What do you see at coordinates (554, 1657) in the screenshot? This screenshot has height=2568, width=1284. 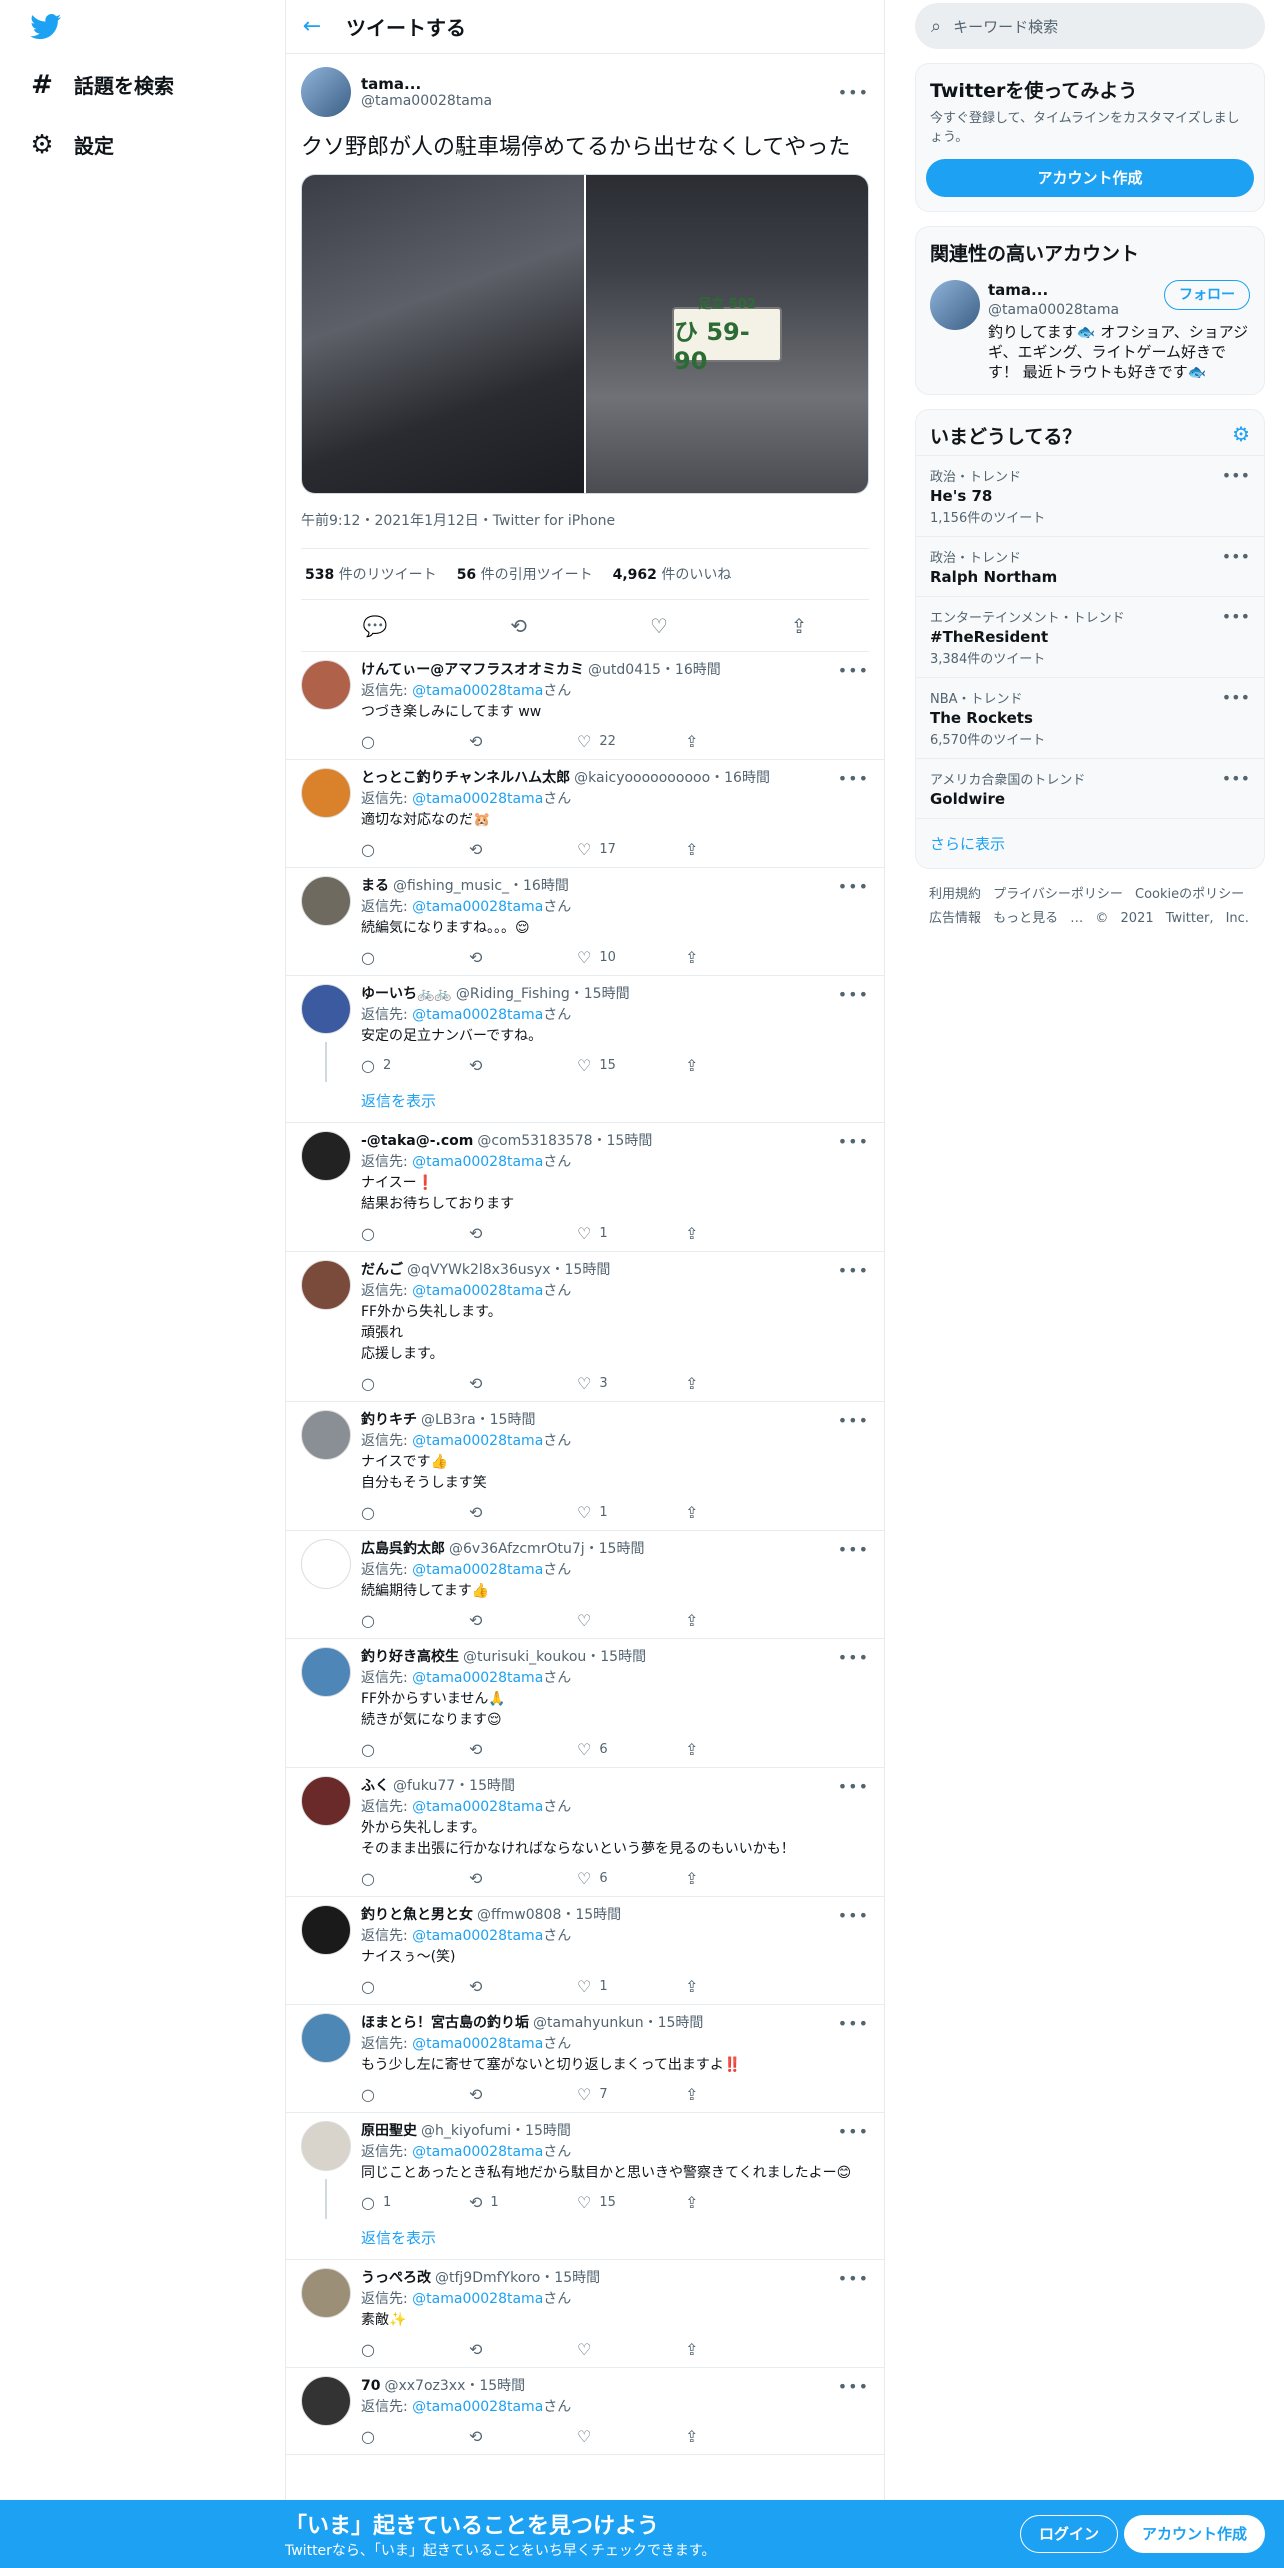 I see `reply-handle: @turisuki_koukou・15時間` at bounding box center [554, 1657].